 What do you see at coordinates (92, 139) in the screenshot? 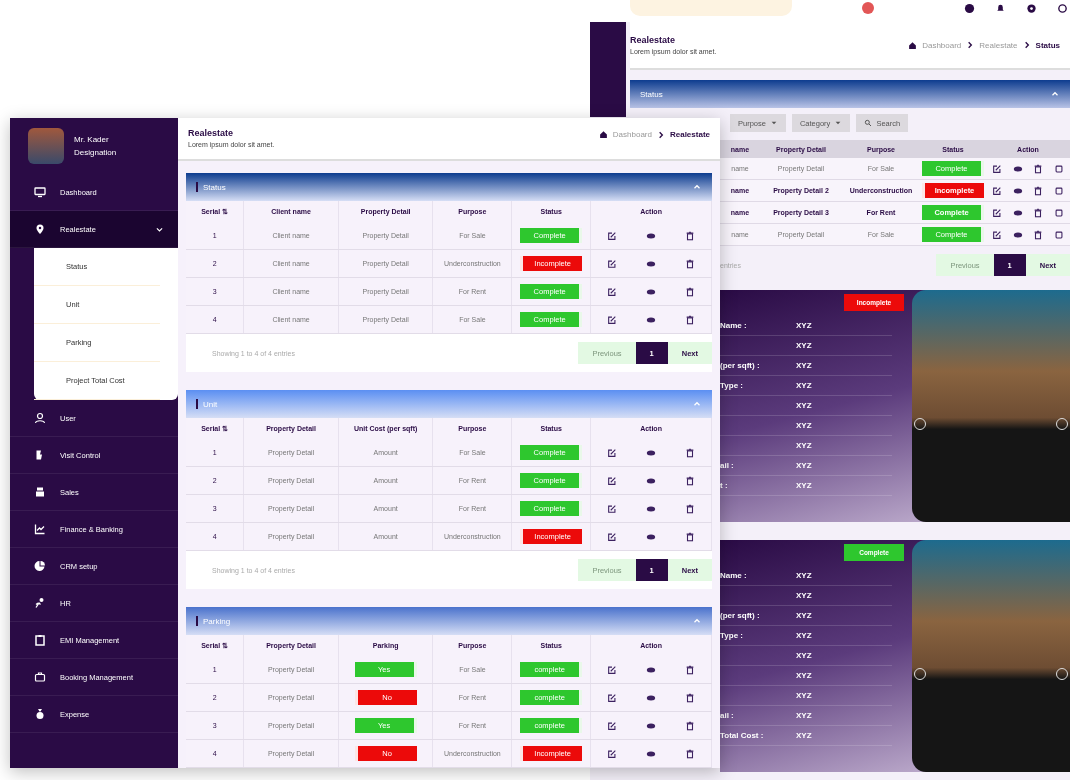
I see `user-name: Mr. Kader` at bounding box center [92, 139].